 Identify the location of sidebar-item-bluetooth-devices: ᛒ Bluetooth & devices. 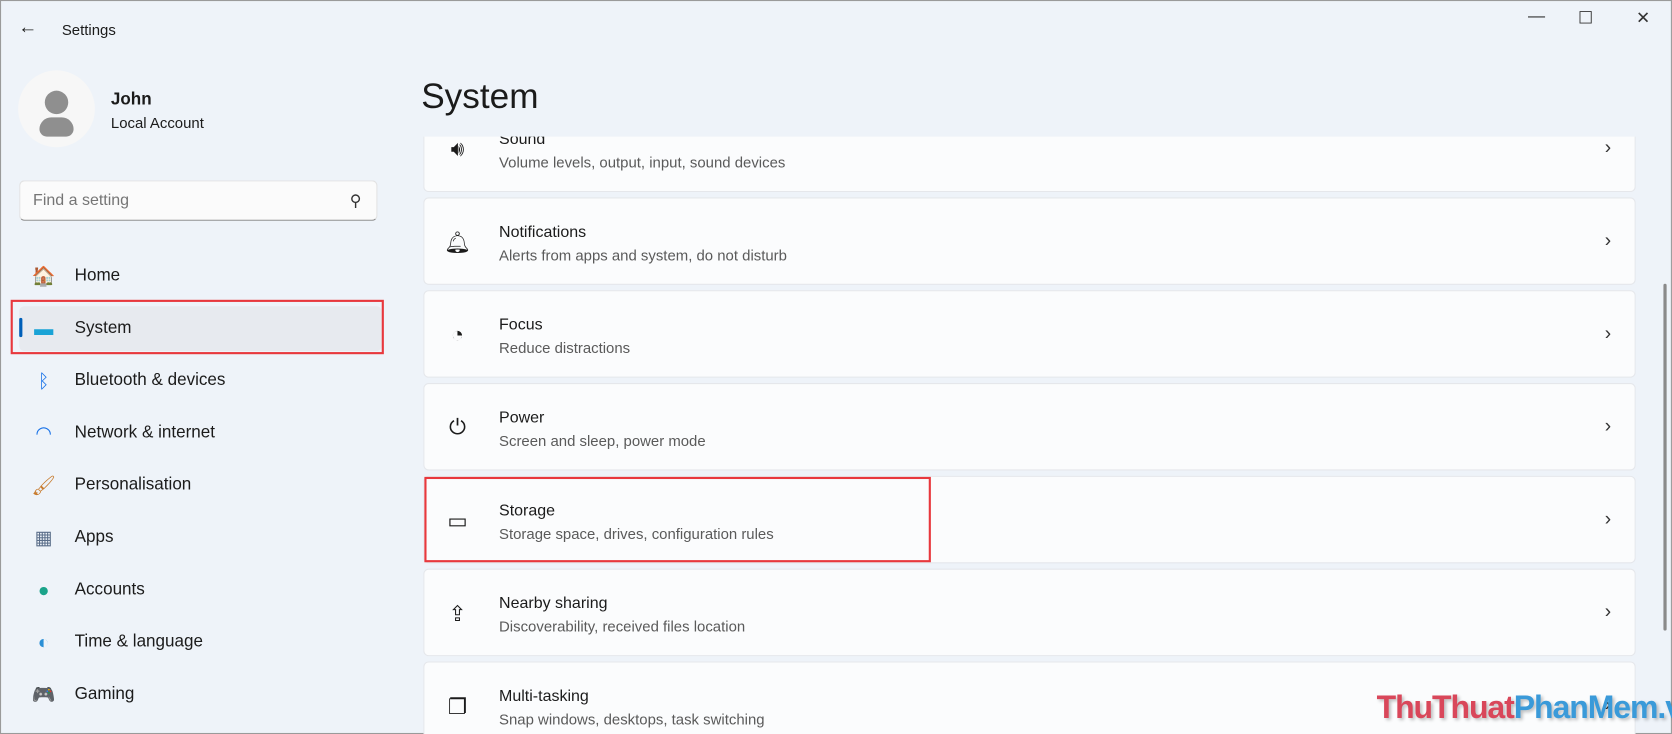
(200, 380).